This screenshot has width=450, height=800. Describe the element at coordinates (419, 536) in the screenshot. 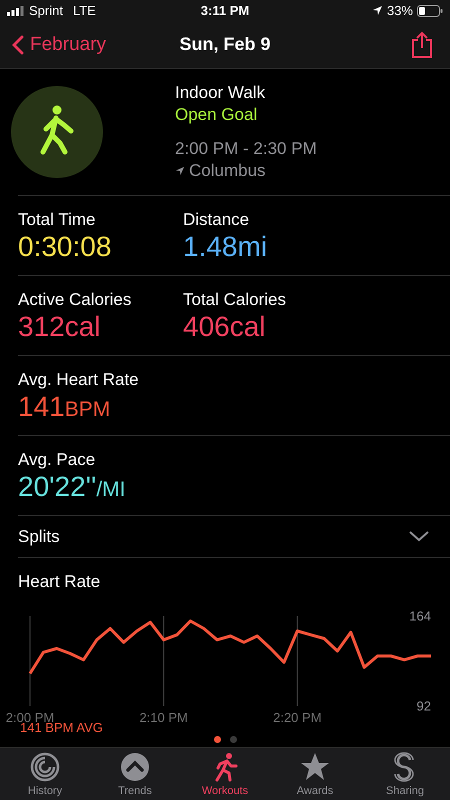

I see `chevron-icon` at that location.